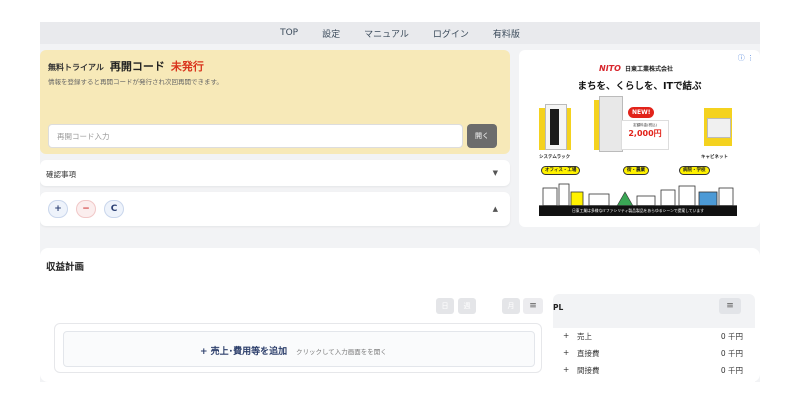 This screenshot has height=400, width=800. I want to click on pl-row-sales: + 売上 0 千円, so click(653, 338).